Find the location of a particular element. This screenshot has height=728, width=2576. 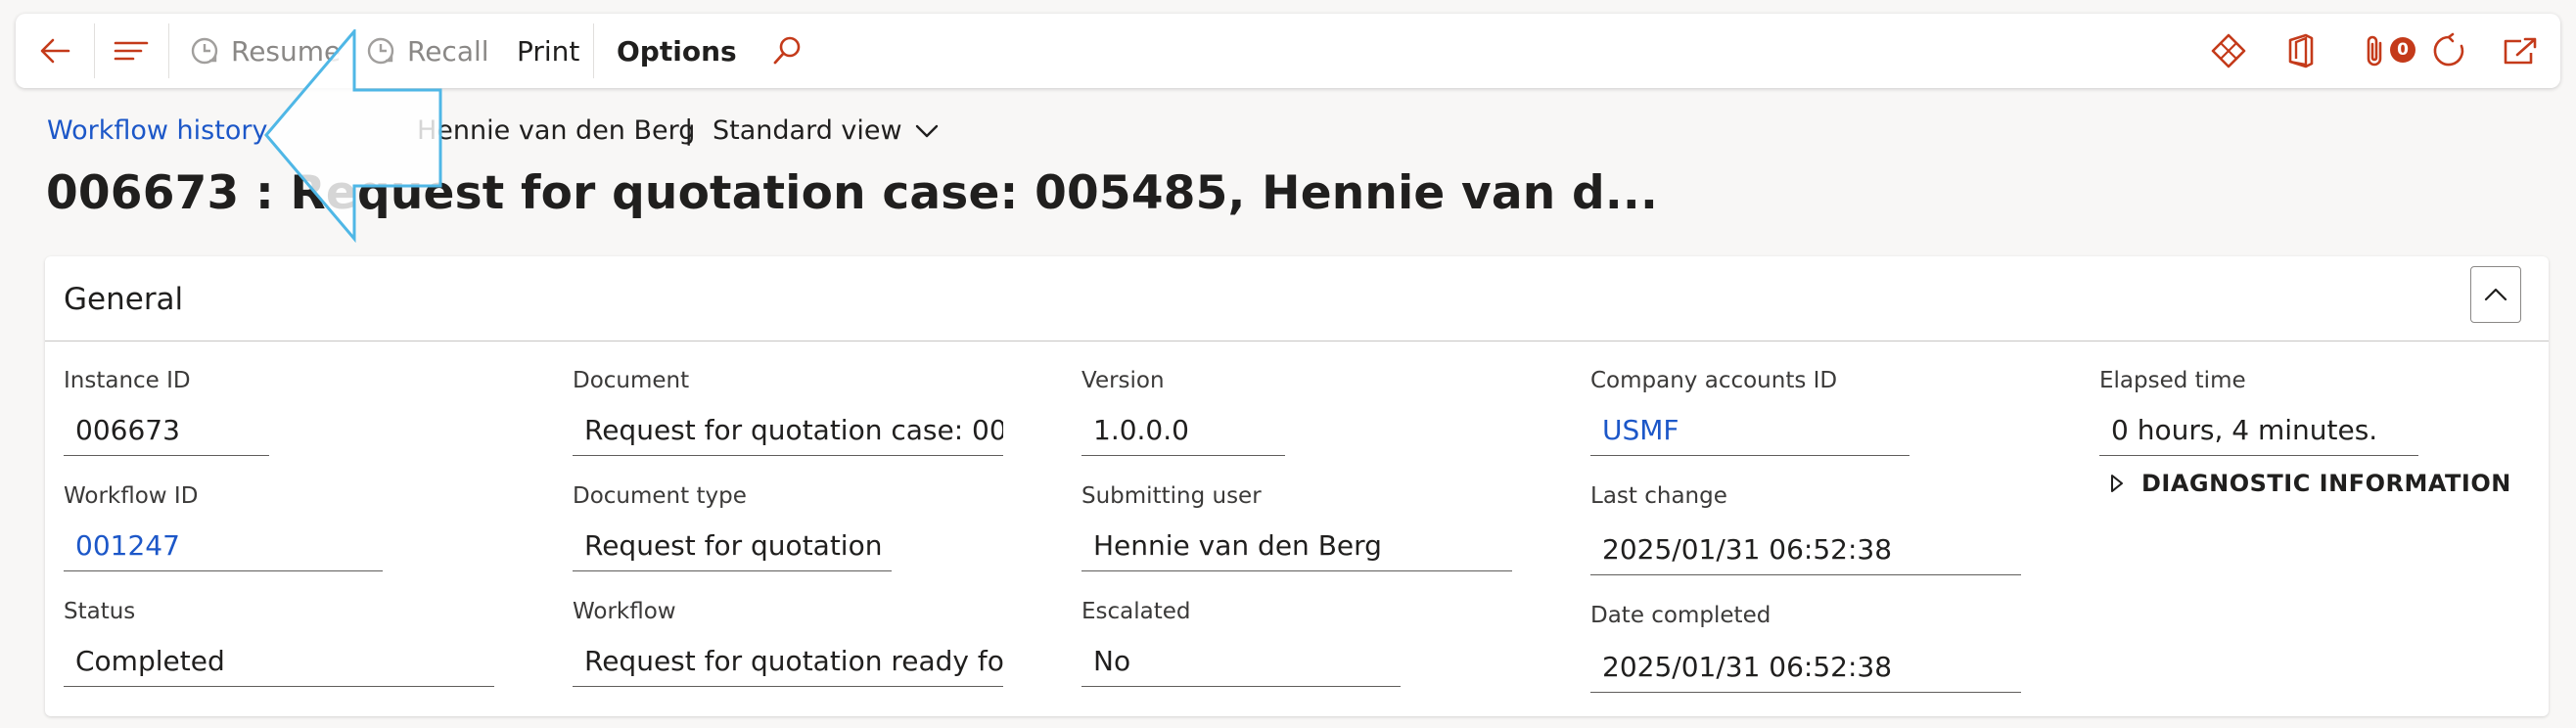

open-in-new-window-icon is located at coordinates (2521, 51).